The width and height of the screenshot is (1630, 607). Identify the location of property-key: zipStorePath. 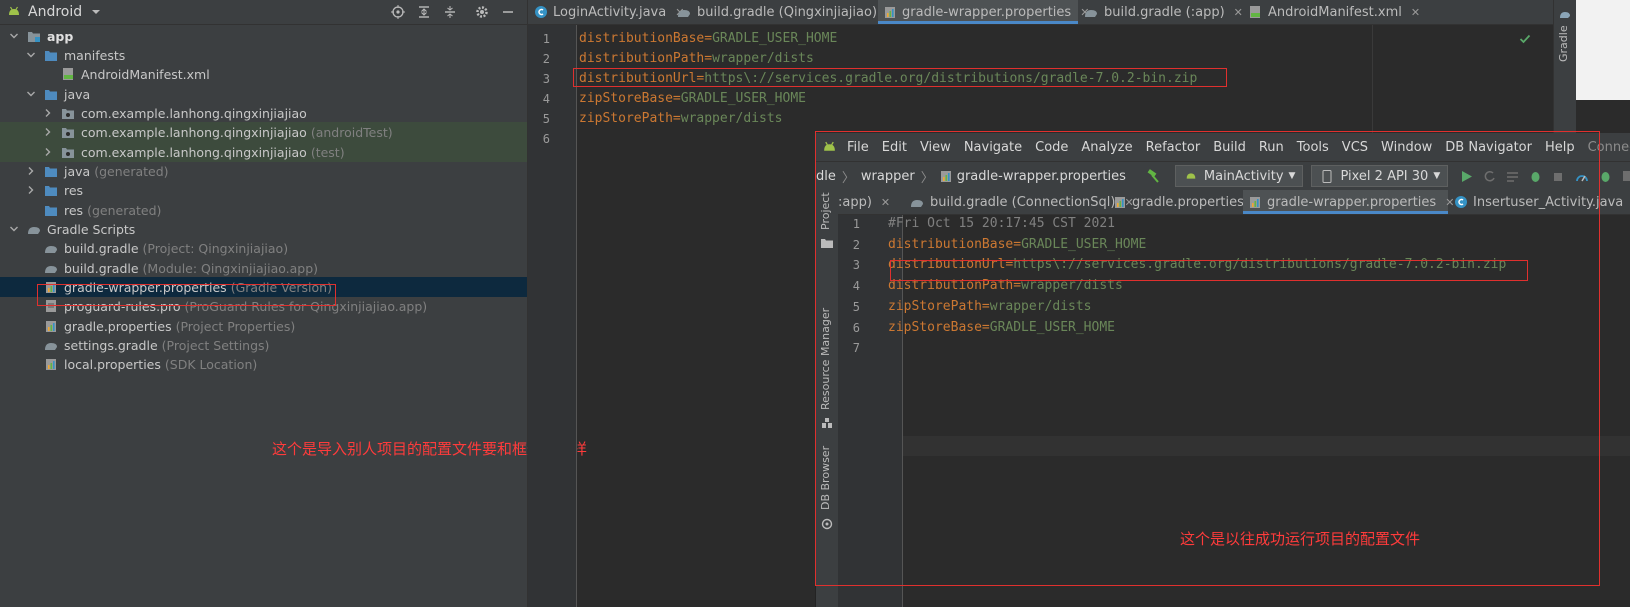
(626, 118).